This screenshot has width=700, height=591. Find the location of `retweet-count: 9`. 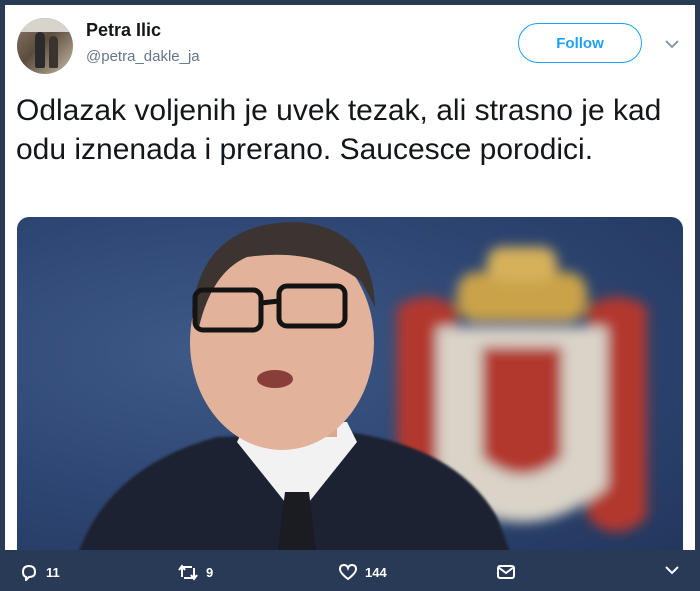

retweet-count: 9 is located at coordinates (210, 572).